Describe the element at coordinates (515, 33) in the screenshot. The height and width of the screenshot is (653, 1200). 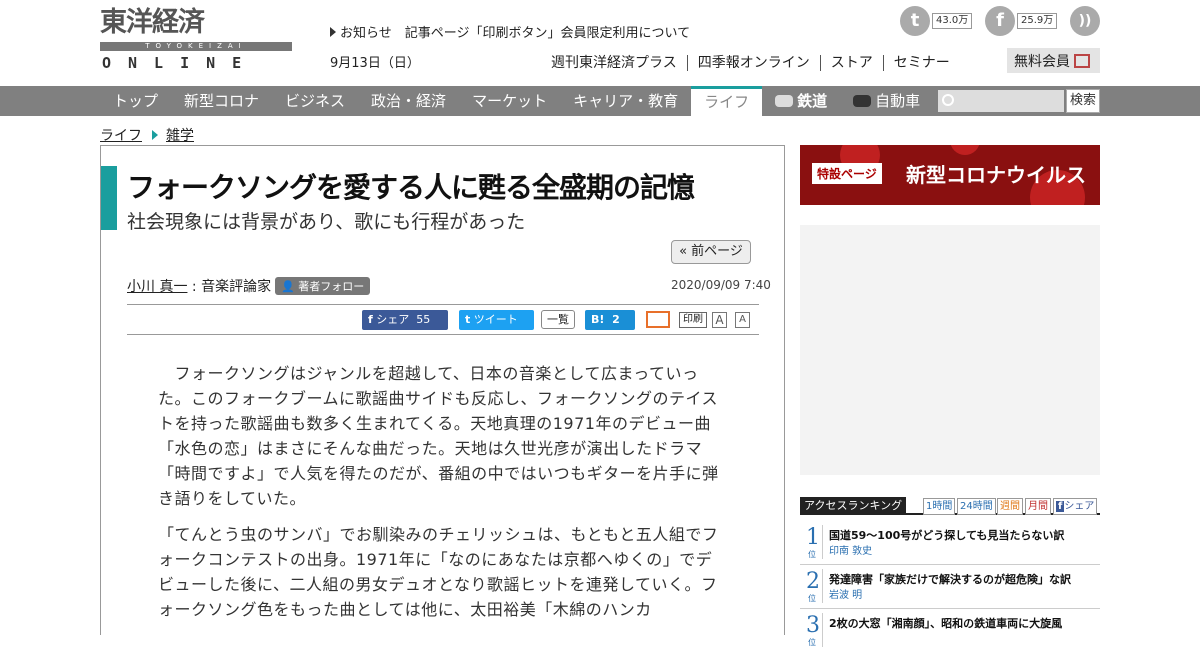
I see `notice-text: お知らせ 記事ページ「印刷ボタン」会員限定利用について` at that location.